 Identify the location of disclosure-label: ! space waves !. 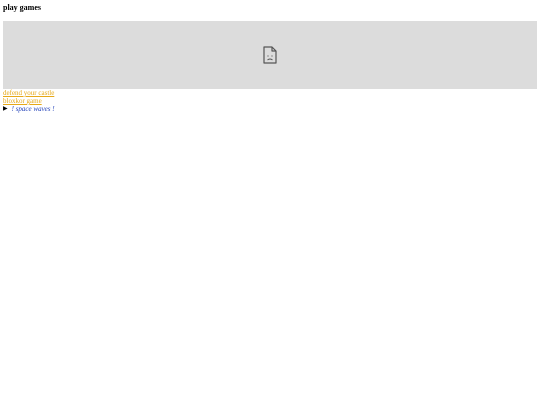
(33, 109).